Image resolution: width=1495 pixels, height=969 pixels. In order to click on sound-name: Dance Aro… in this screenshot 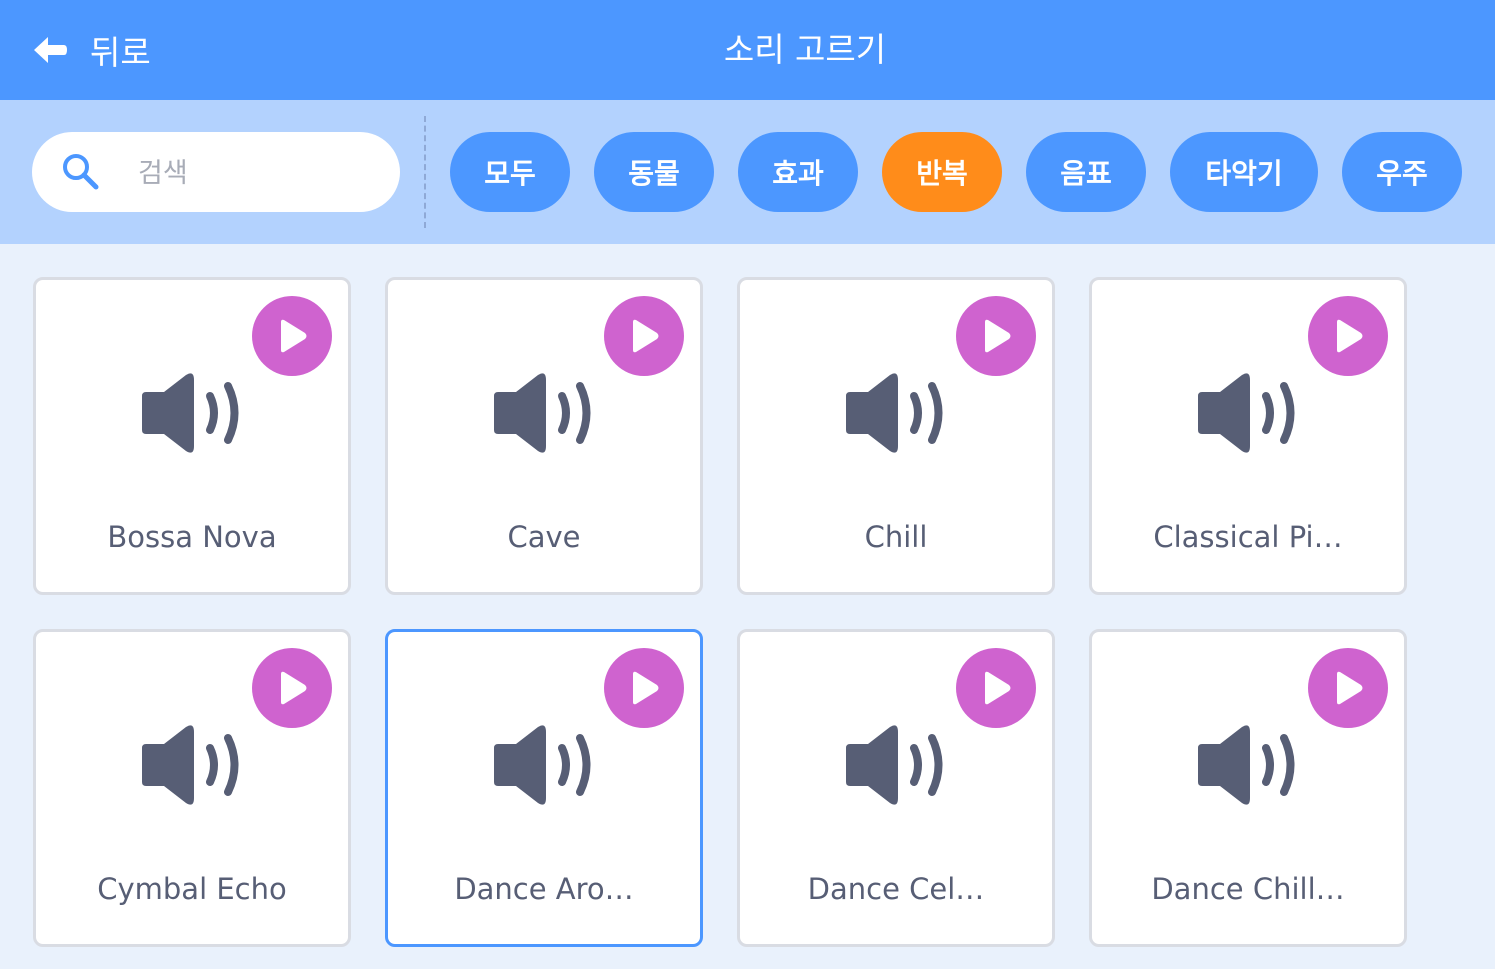, I will do `click(544, 889)`.